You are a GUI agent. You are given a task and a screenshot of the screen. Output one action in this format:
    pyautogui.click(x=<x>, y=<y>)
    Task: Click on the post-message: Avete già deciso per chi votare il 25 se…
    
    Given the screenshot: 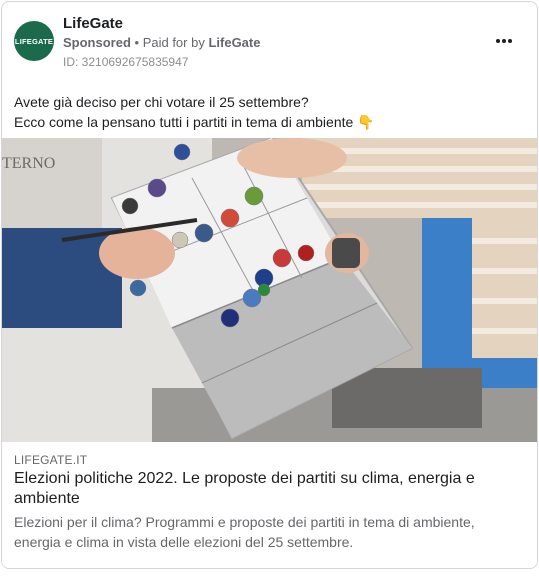 What is the action you would take?
    pyautogui.click(x=194, y=112)
    